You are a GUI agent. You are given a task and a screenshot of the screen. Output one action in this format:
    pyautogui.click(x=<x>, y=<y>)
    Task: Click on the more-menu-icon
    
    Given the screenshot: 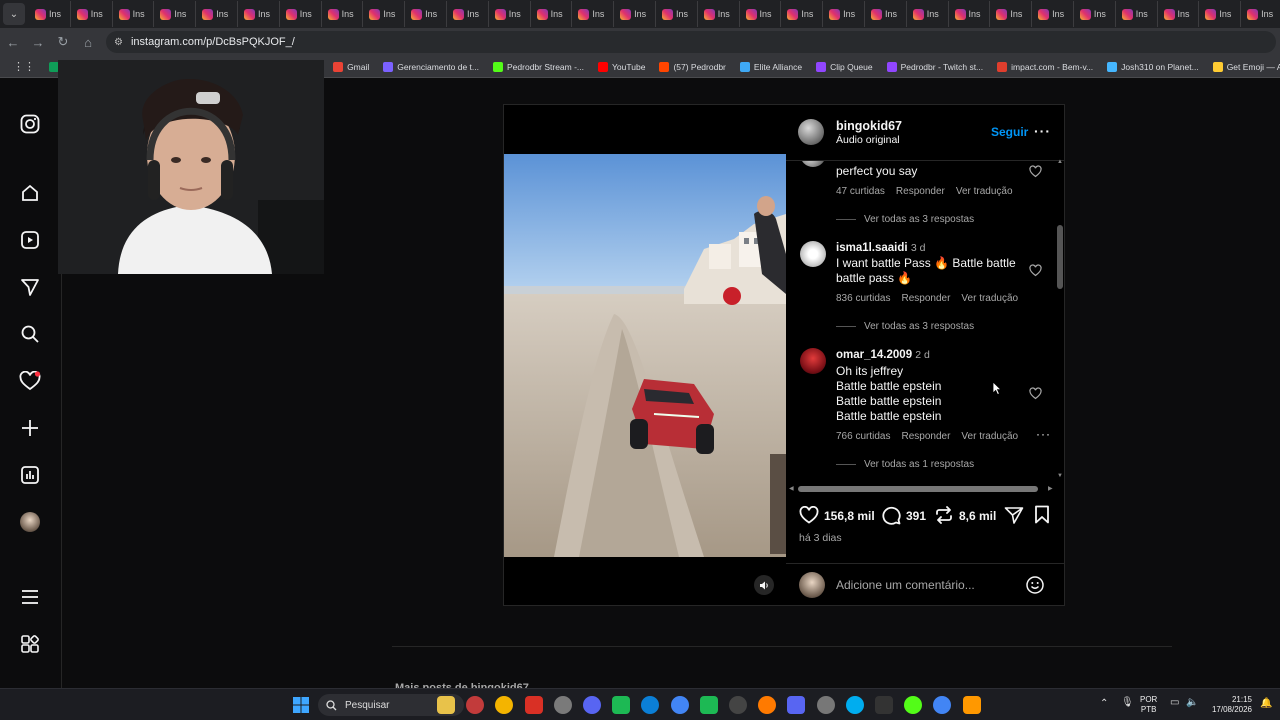 What is the action you would take?
    pyautogui.click(x=30, y=597)
    